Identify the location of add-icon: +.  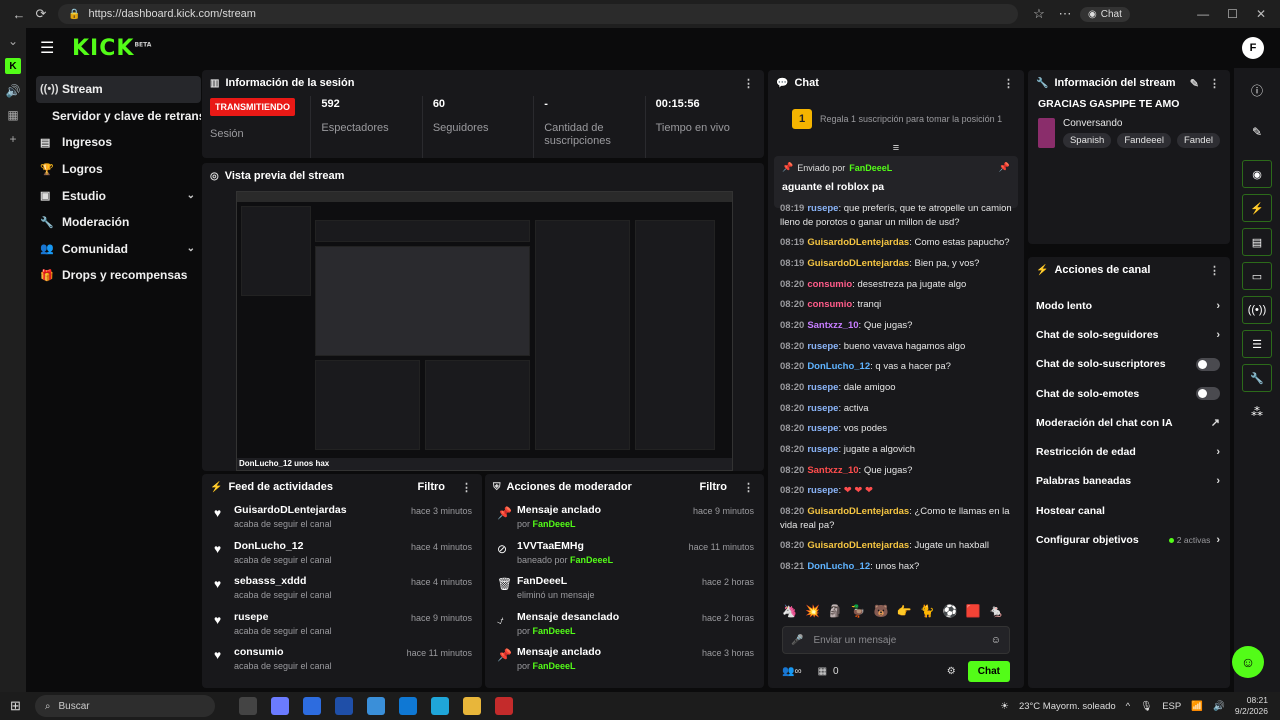
(12, 139).